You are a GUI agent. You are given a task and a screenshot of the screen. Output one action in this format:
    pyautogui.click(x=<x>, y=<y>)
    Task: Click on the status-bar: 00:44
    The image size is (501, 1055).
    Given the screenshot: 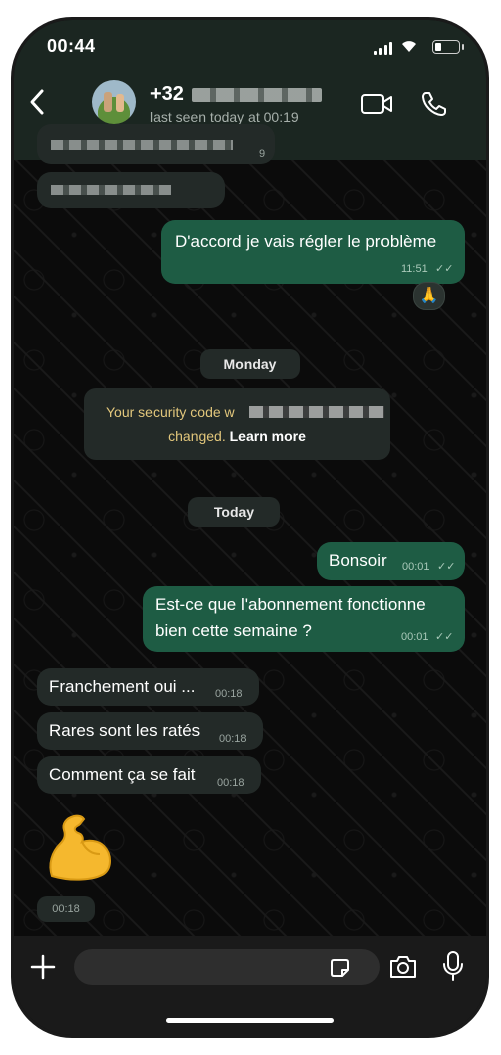 What is the action you would take?
    pyautogui.click(x=250, y=48)
    